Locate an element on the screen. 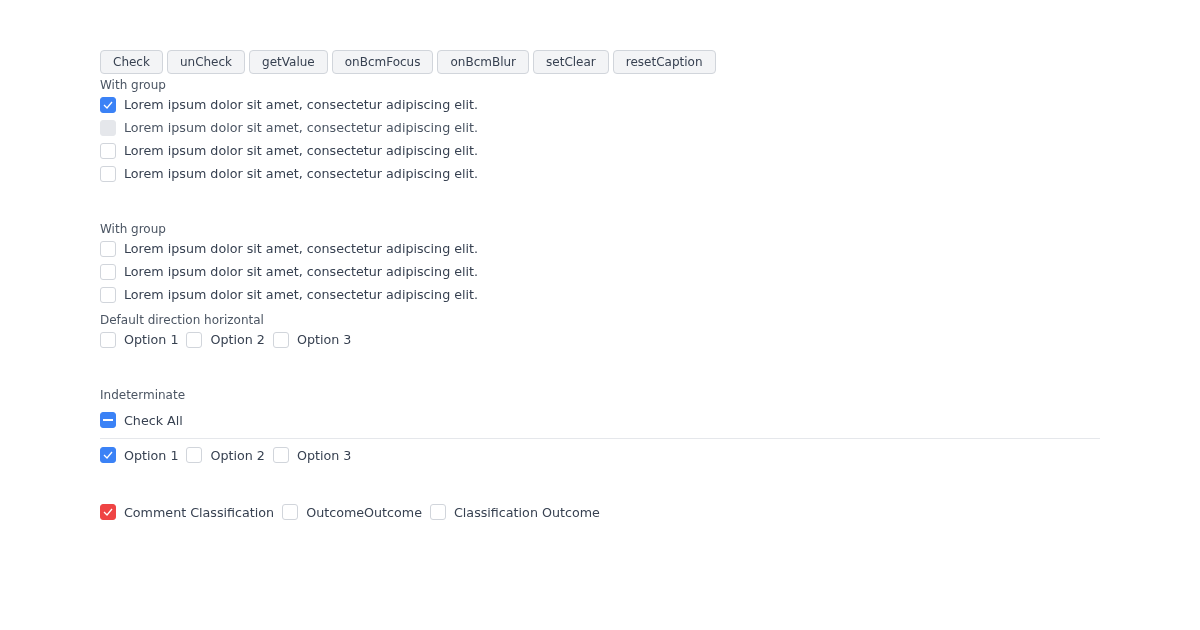 Image resolution: width=1200 pixels, height=630 pixels. action-button: setClear is located at coordinates (571, 62).